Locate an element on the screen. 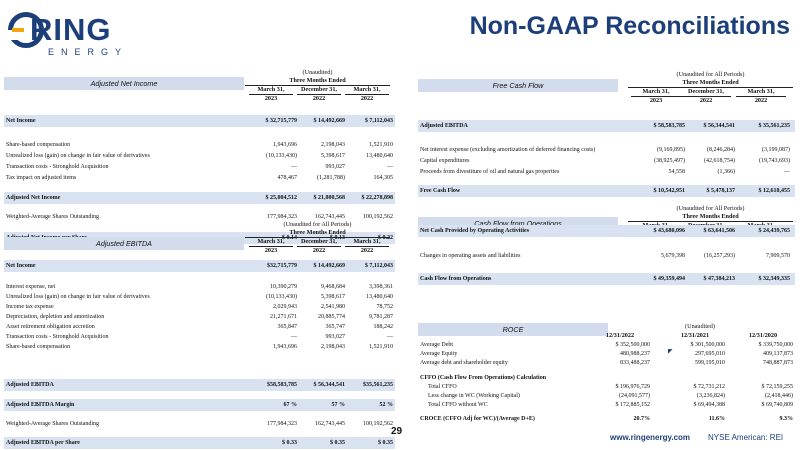 Image resolution: width=800 pixels, height=450 pixels. row-value: (3,236,824) is located at coordinates (711, 396).